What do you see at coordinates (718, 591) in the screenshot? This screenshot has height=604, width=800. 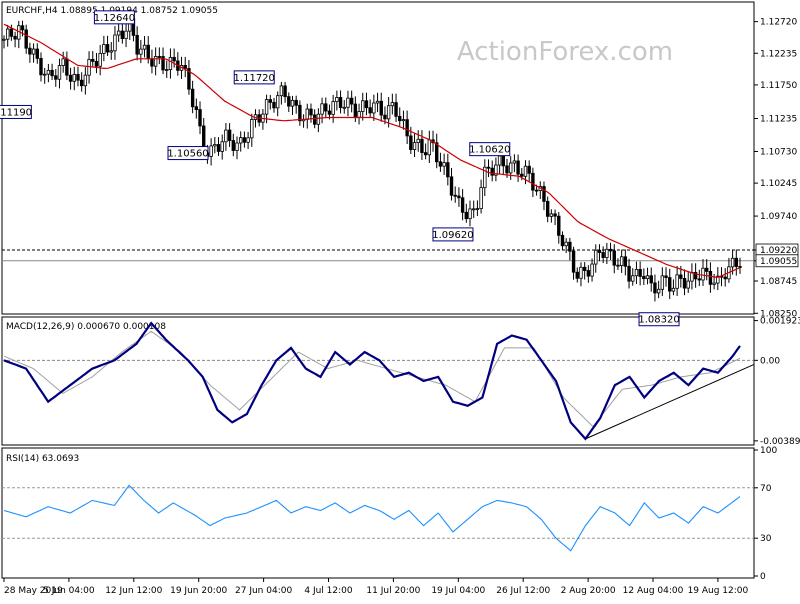 I see `x-tick-label: 19 Aug 12:00` at bounding box center [718, 591].